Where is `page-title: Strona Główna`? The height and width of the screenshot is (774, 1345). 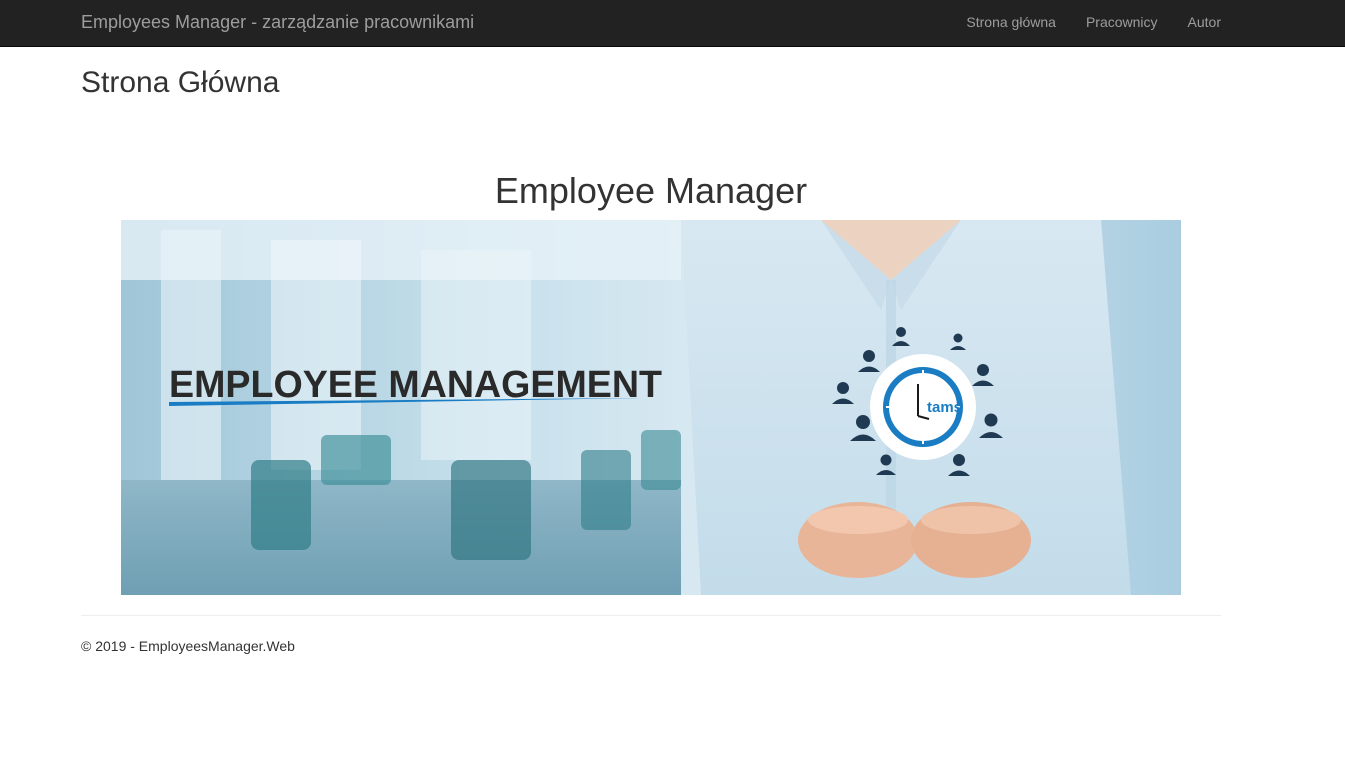 page-title: Strona Główna is located at coordinates (180, 82).